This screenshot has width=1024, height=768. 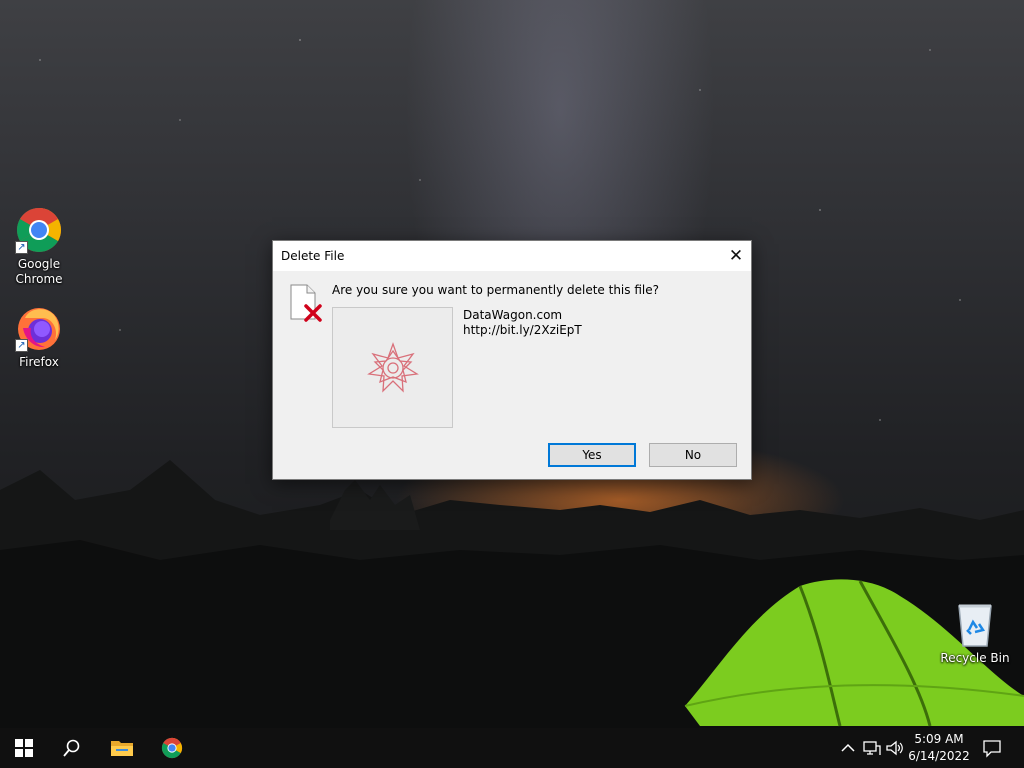 What do you see at coordinates (895, 748) in the screenshot?
I see `volume-icon` at bounding box center [895, 748].